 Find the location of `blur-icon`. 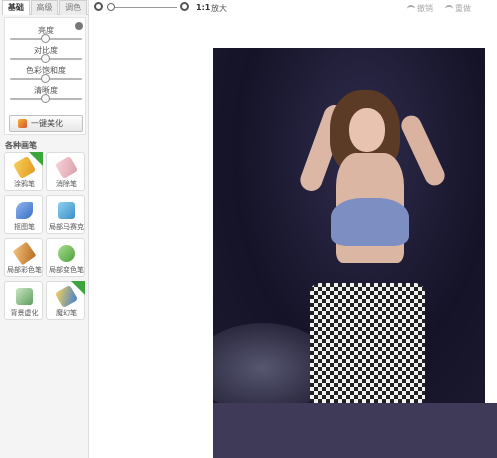

blur-icon is located at coordinates (24, 296).